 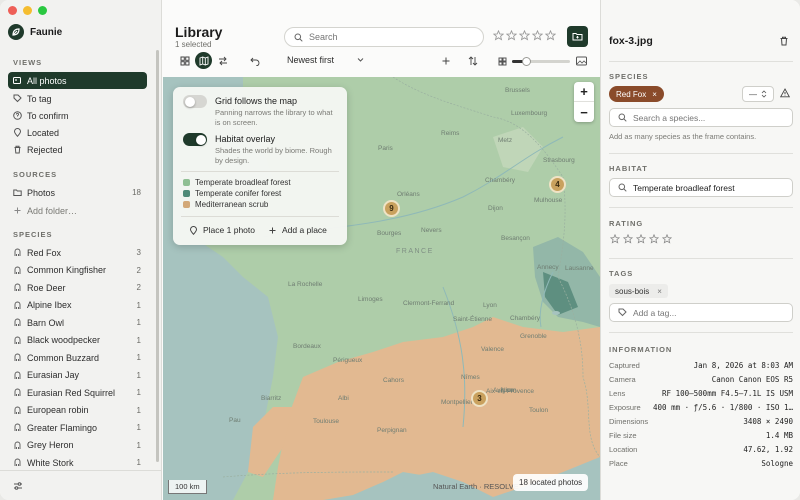 I want to click on sort-arrows-icon, so click(x=473, y=61).